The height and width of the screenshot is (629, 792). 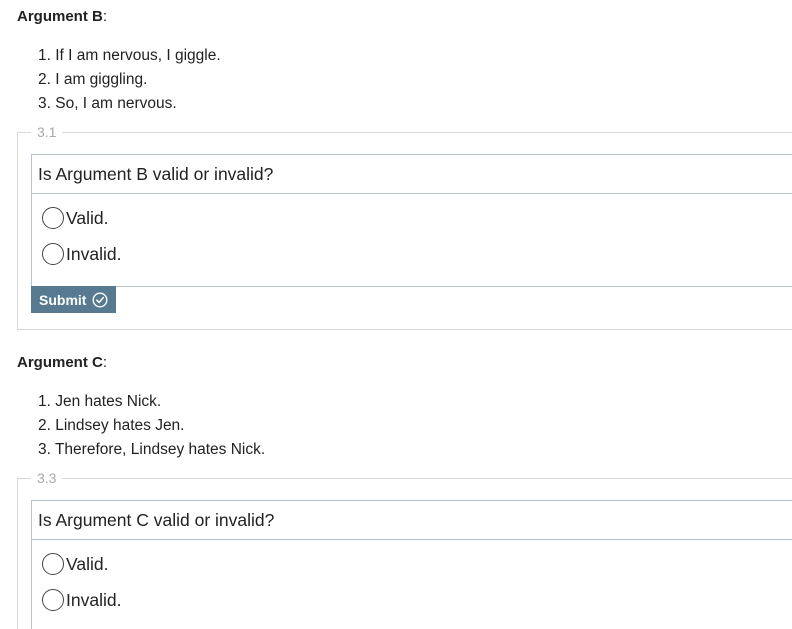 I want to click on submit-button: Submit, so click(x=73, y=299).